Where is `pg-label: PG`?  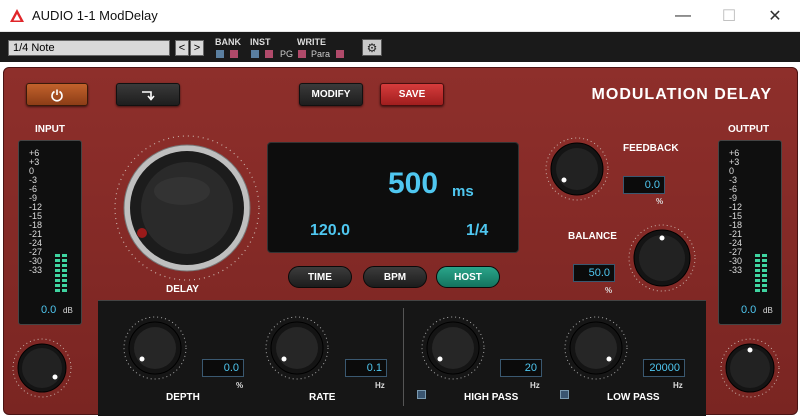 pg-label: PG is located at coordinates (287, 54).